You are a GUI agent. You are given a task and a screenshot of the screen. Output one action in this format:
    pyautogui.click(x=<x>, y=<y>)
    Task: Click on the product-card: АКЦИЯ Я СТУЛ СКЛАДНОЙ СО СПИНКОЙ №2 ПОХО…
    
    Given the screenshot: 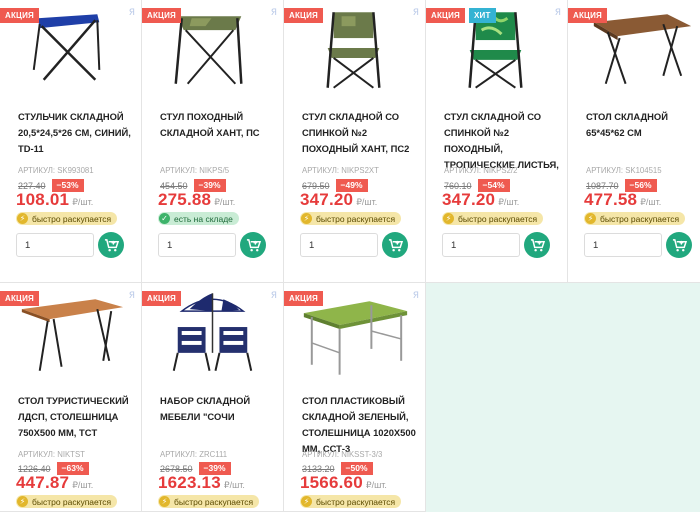 What is the action you would take?
    pyautogui.click(x=355, y=141)
    